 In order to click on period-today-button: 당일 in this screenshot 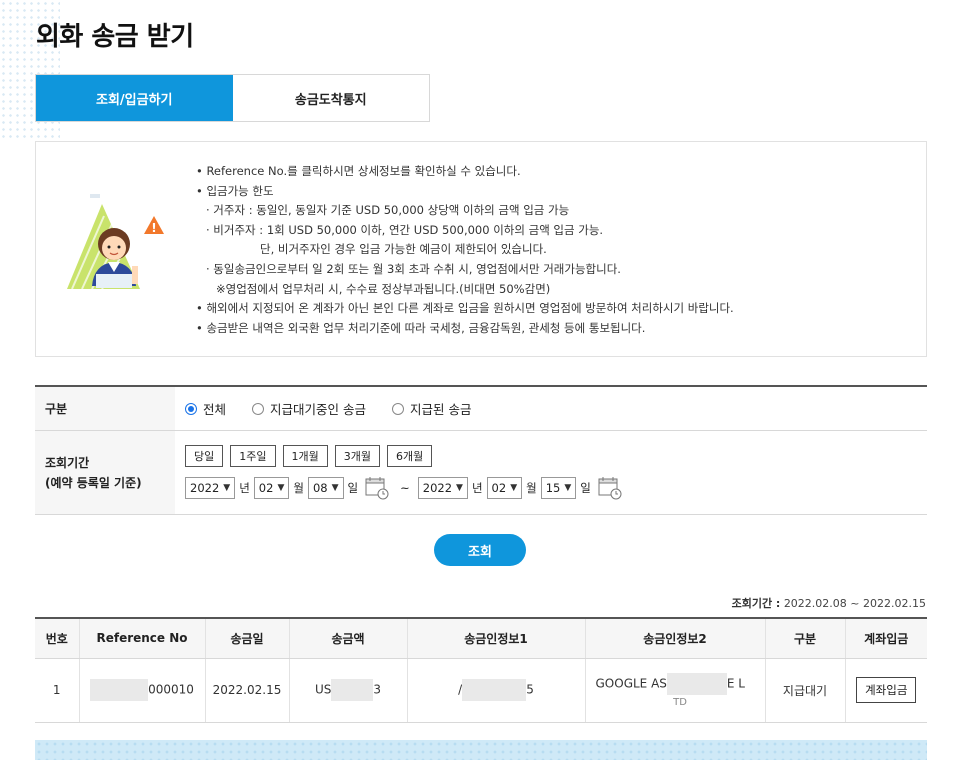, I will do `click(204, 455)`.